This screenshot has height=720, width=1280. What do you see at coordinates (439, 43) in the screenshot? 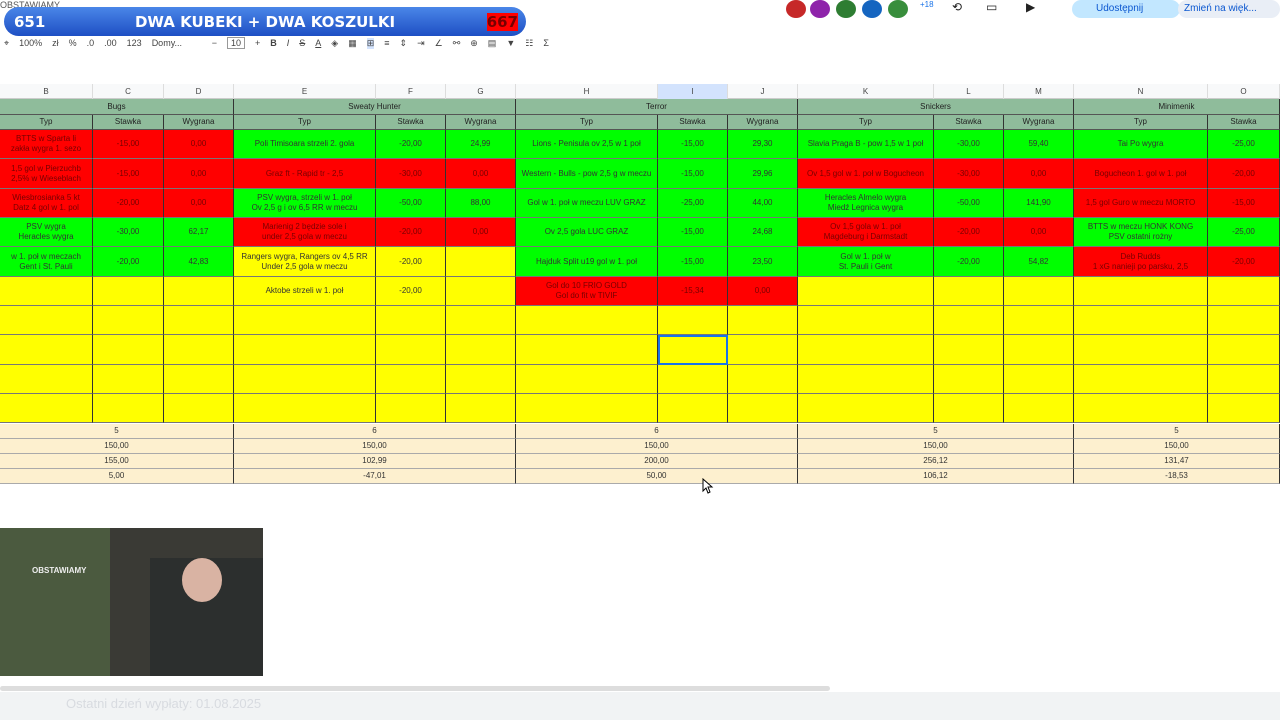
I see `rotate-icon: ∠` at bounding box center [439, 43].